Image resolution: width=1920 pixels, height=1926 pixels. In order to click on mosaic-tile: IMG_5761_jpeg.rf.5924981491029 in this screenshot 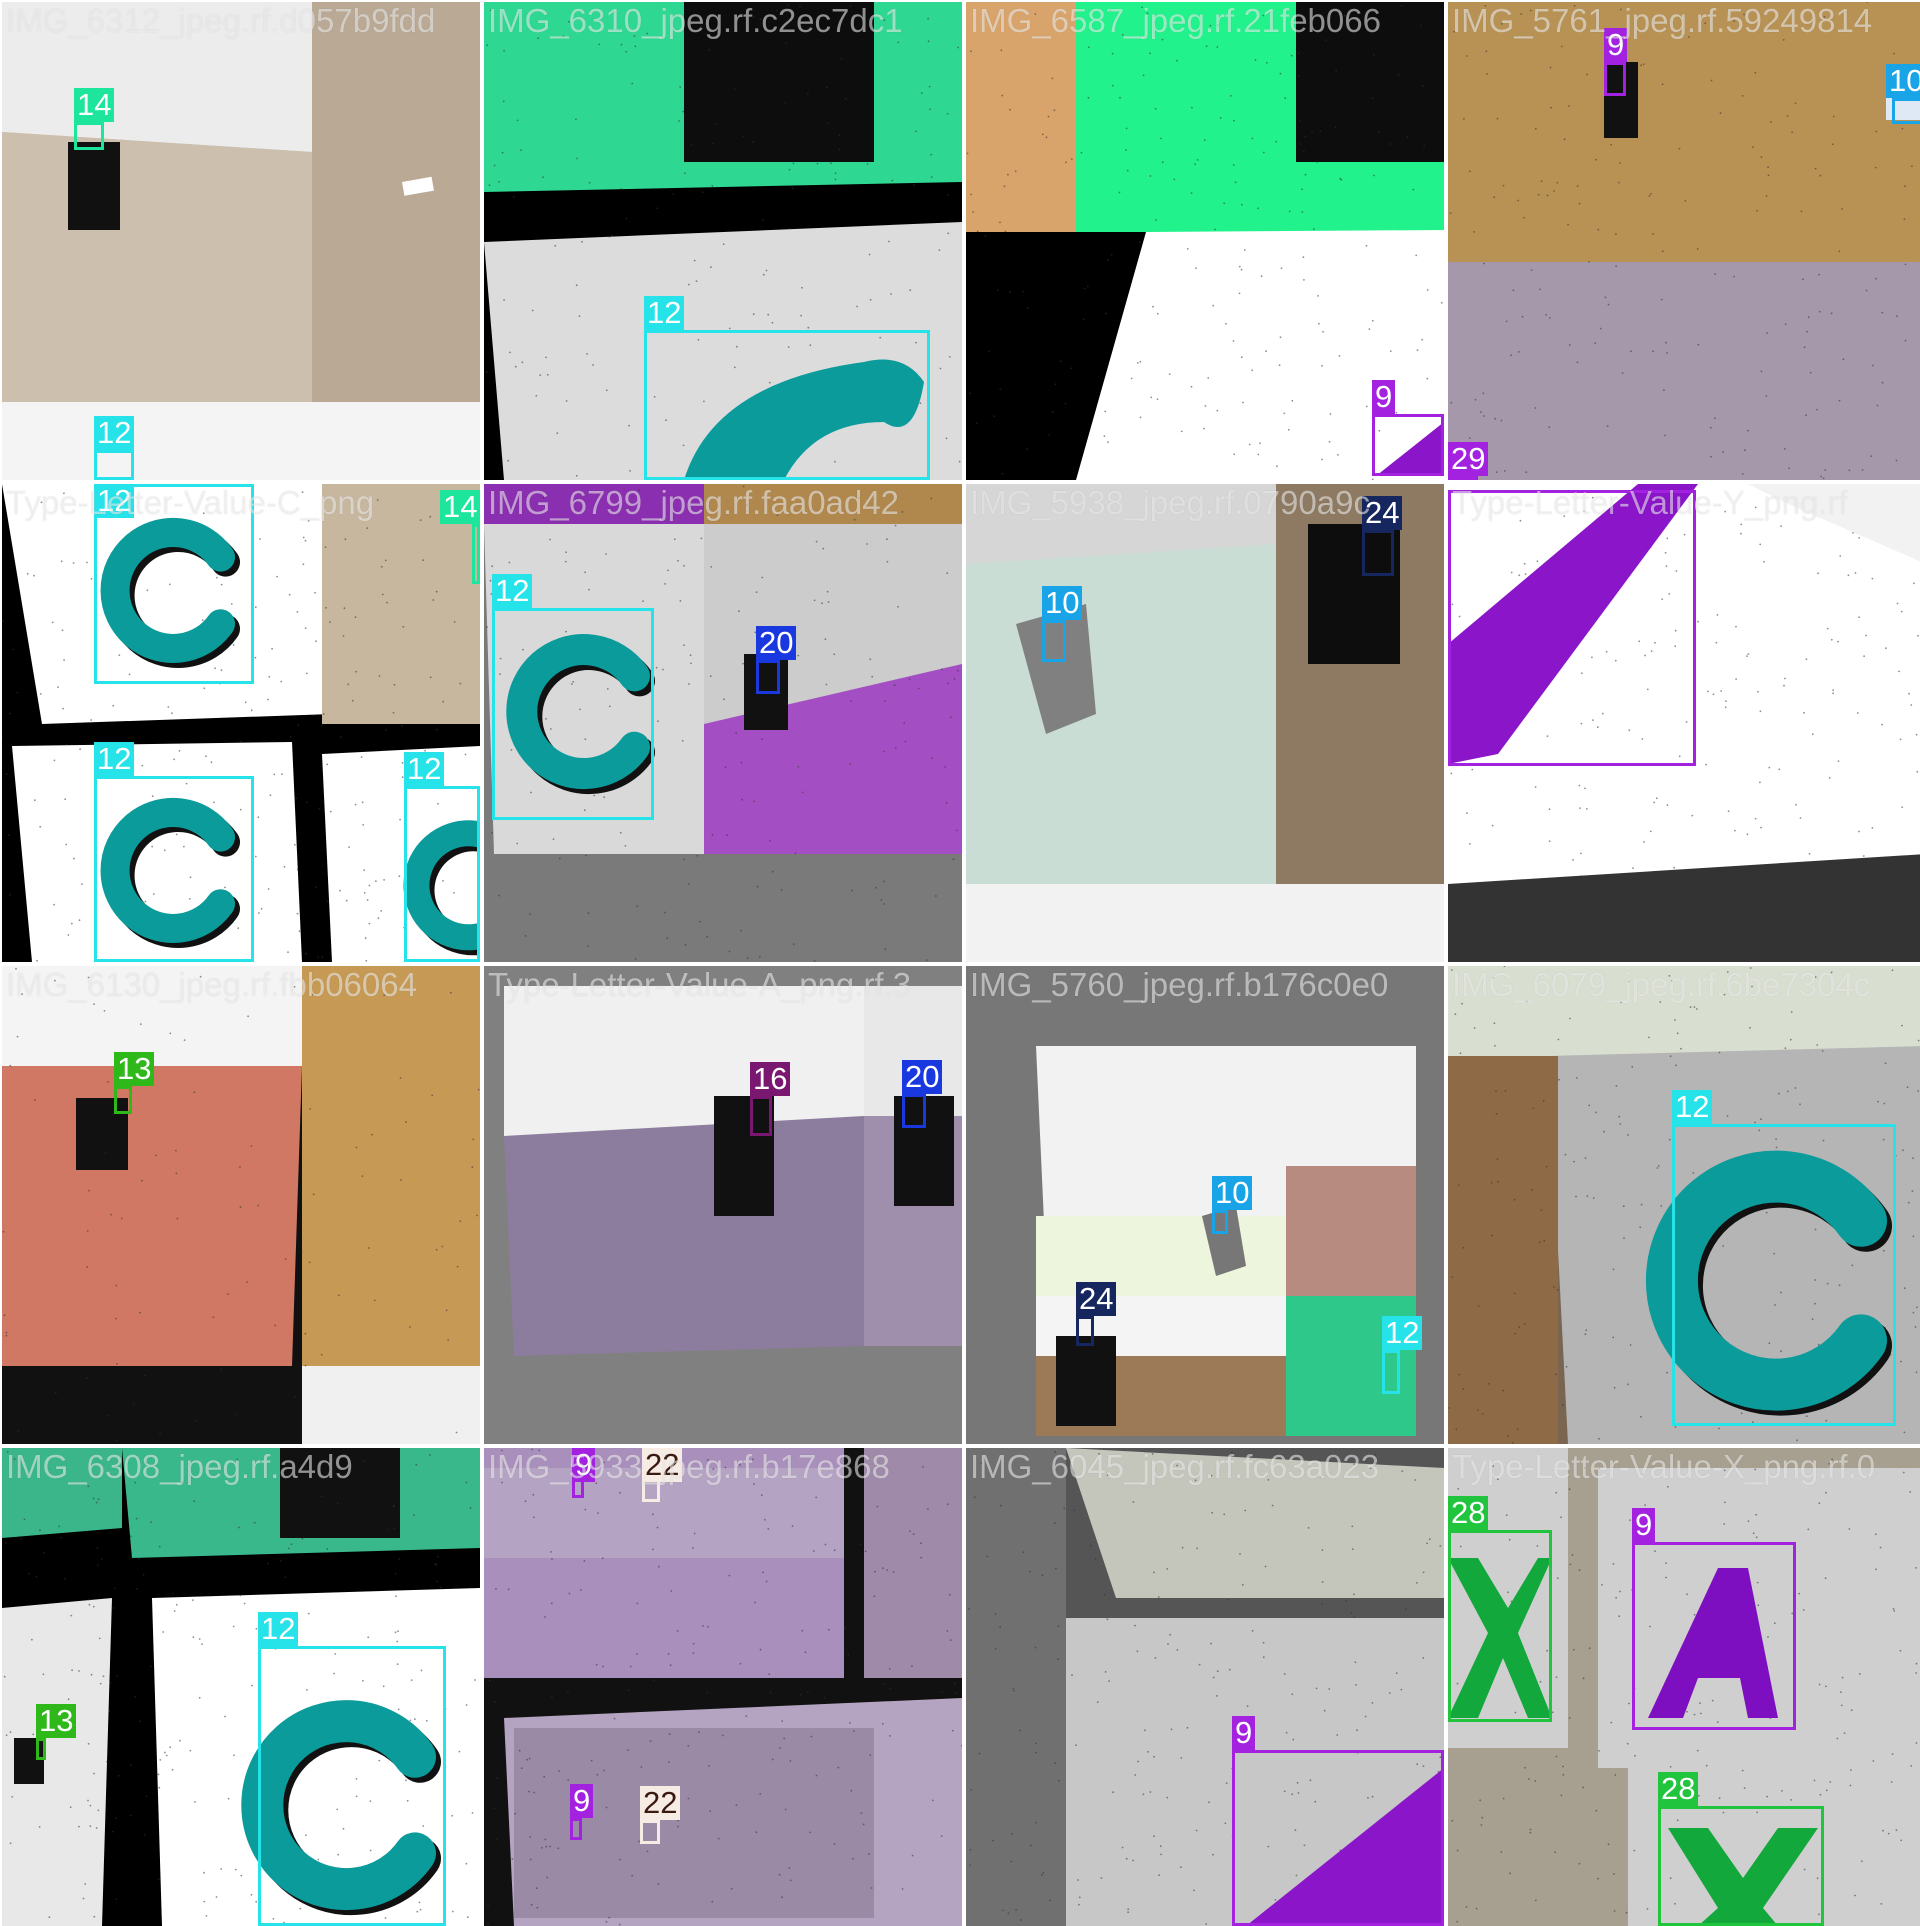, I will do `click(1684, 241)`.